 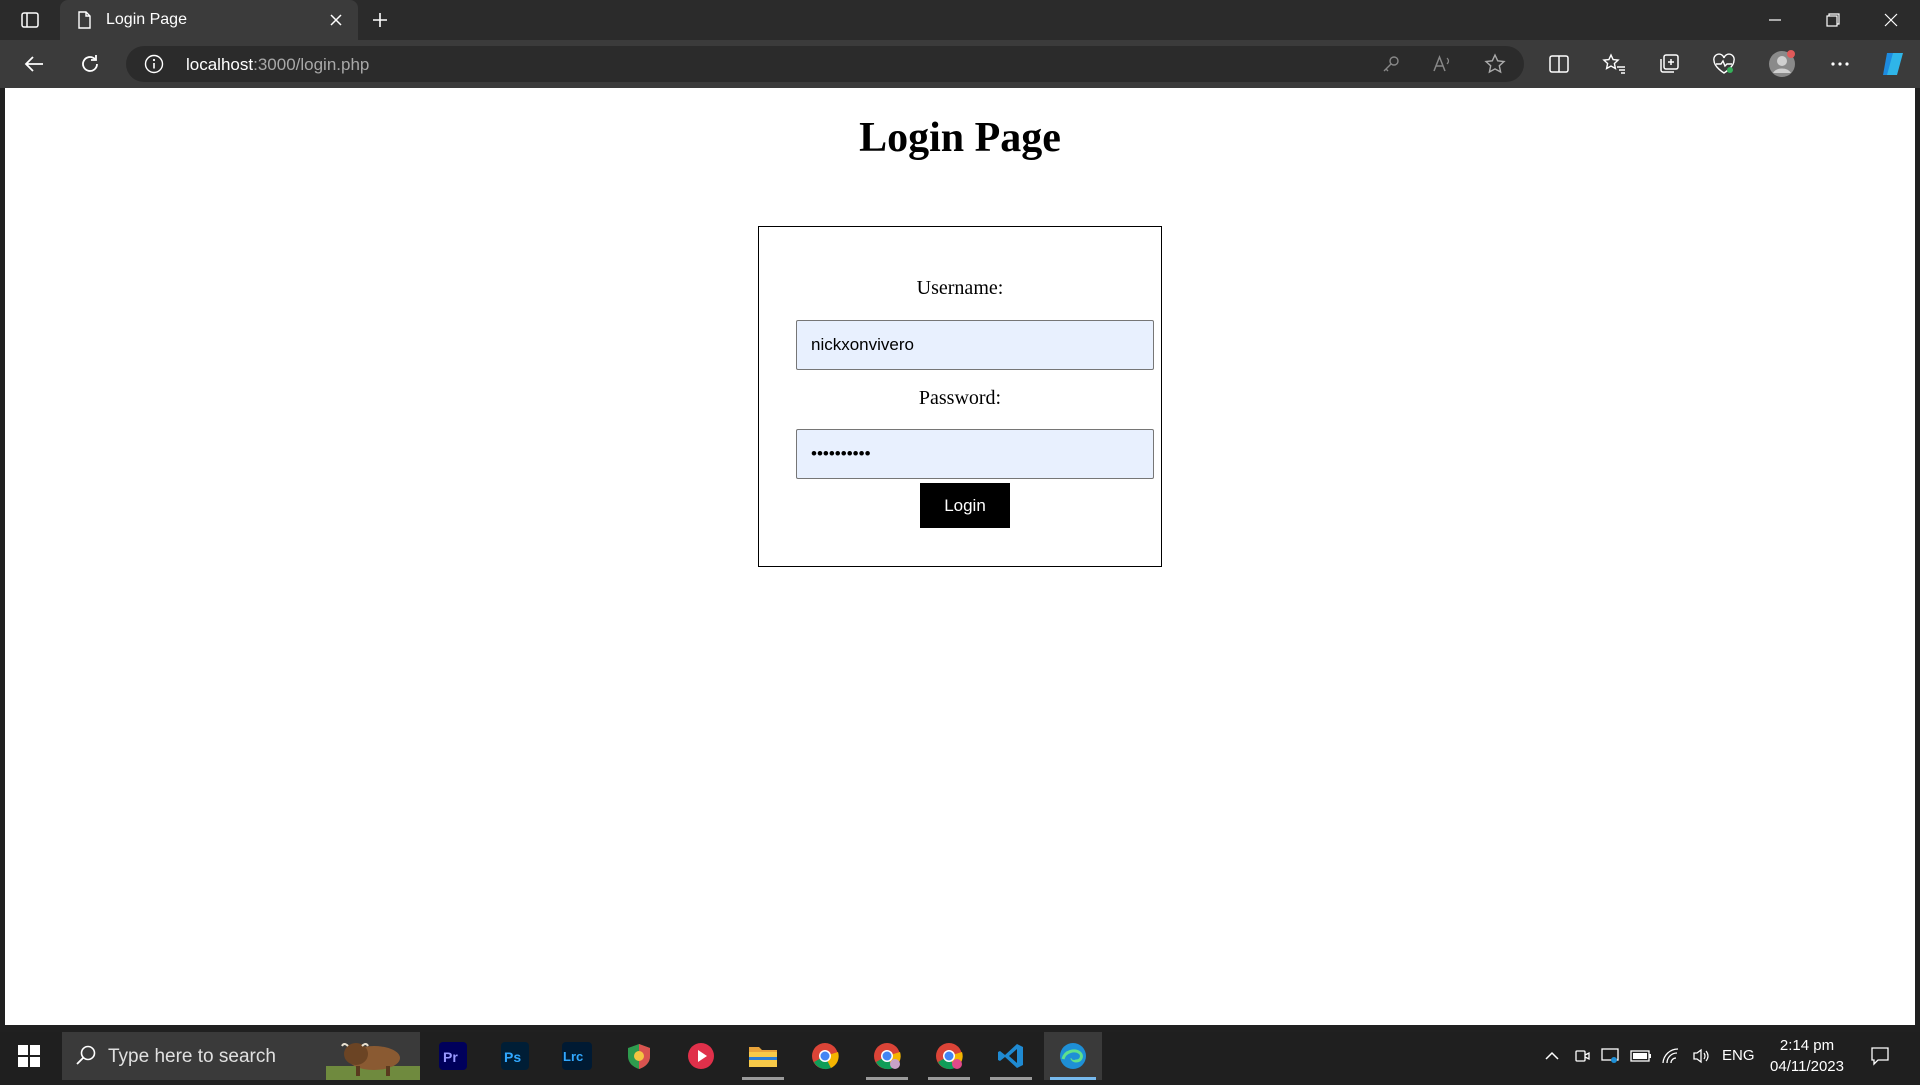 What do you see at coordinates (373, 1056) in the screenshot?
I see `search-highlight-bison-icon` at bounding box center [373, 1056].